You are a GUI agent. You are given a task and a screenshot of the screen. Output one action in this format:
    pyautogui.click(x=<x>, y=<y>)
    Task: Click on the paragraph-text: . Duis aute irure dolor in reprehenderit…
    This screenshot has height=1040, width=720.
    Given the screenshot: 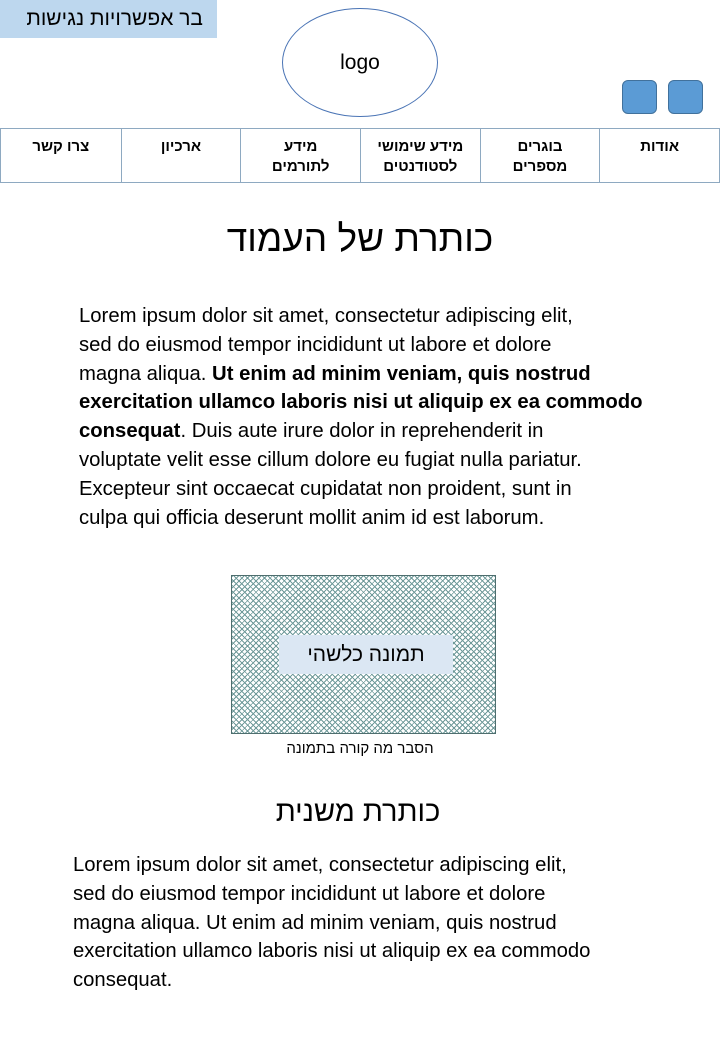 What is the action you would take?
    pyautogui.click(x=362, y=431)
    